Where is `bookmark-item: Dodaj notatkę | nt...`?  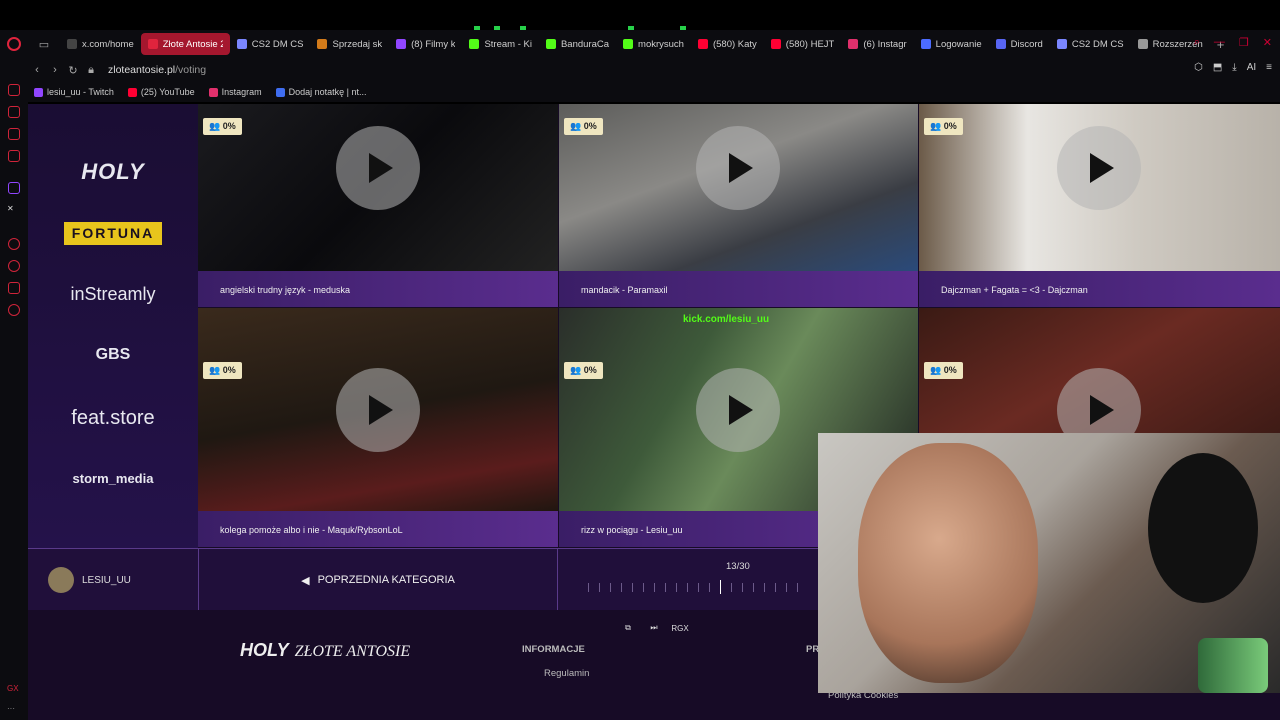 bookmark-item: Dodaj notatkę | nt... is located at coordinates (321, 92).